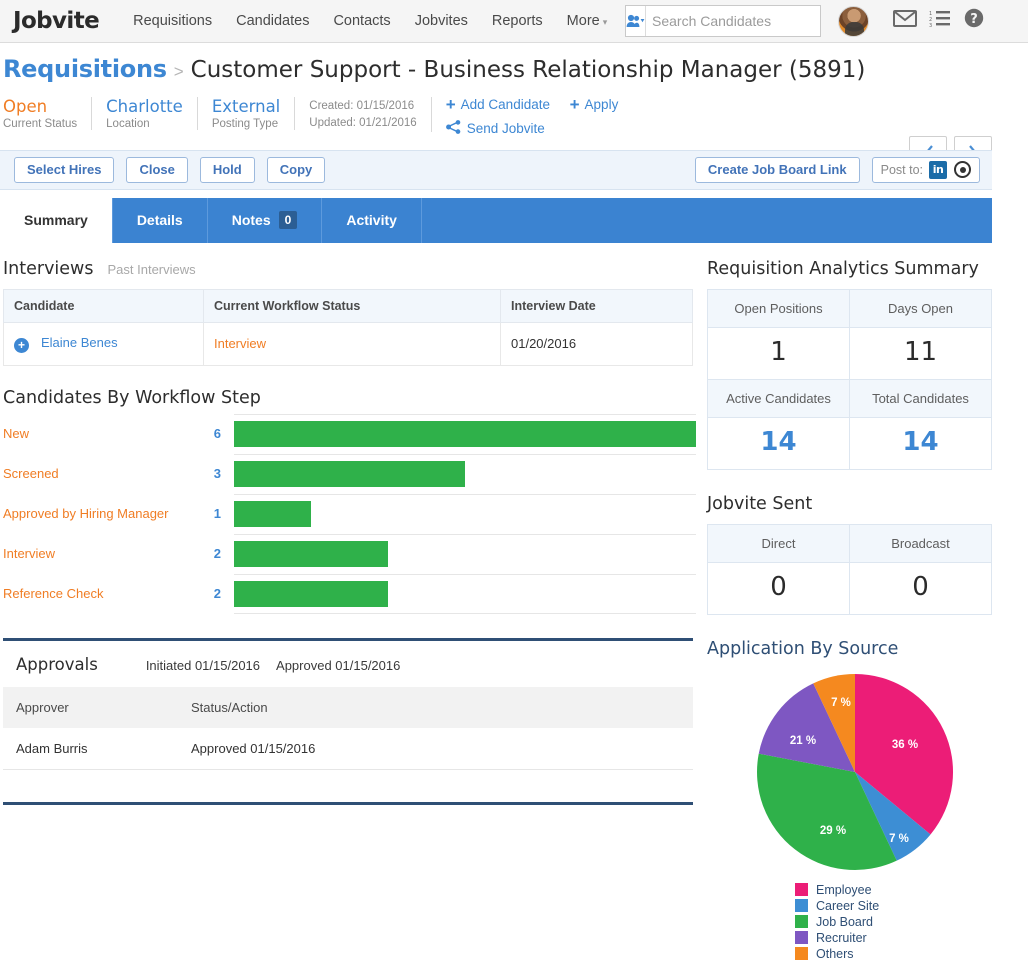 The height and width of the screenshot is (963, 1028). Describe the element at coordinates (636, 21) in the screenshot. I see `people-search-icon` at that location.